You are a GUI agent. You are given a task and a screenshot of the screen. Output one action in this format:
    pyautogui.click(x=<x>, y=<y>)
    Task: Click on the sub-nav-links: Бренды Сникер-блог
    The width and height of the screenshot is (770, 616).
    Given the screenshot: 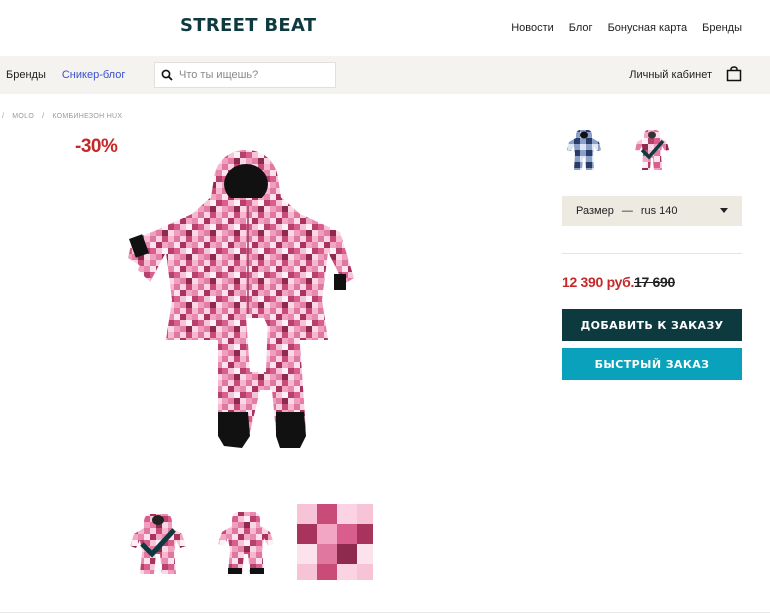 What is the action you would take?
    pyautogui.click(x=65, y=75)
    